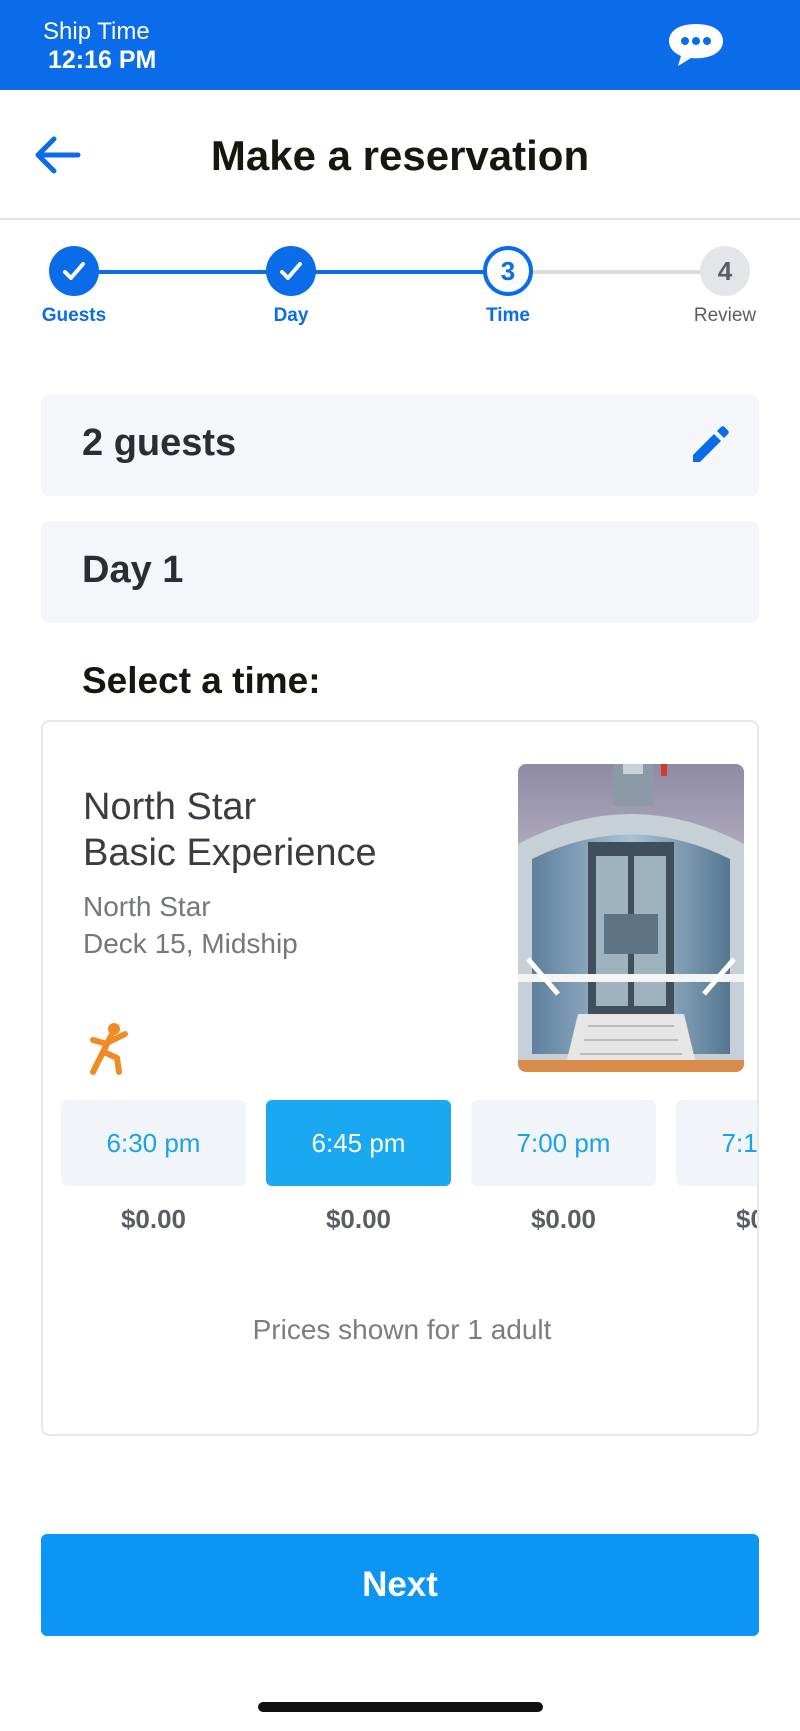  I want to click on ship-time-label: Ship Time, so click(96, 31).